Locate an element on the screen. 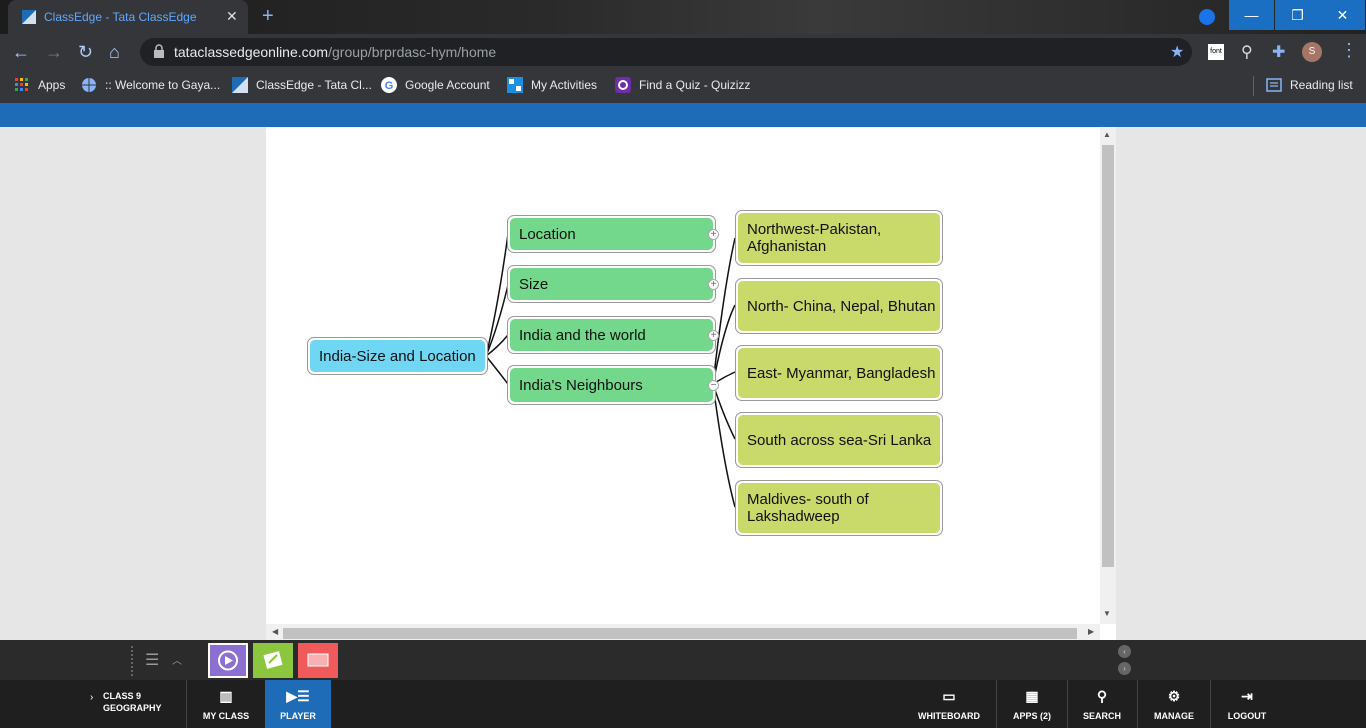 The width and height of the screenshot is (1366, 728). root-node-label: India-Size and Location is located at coordinates (397, 356).